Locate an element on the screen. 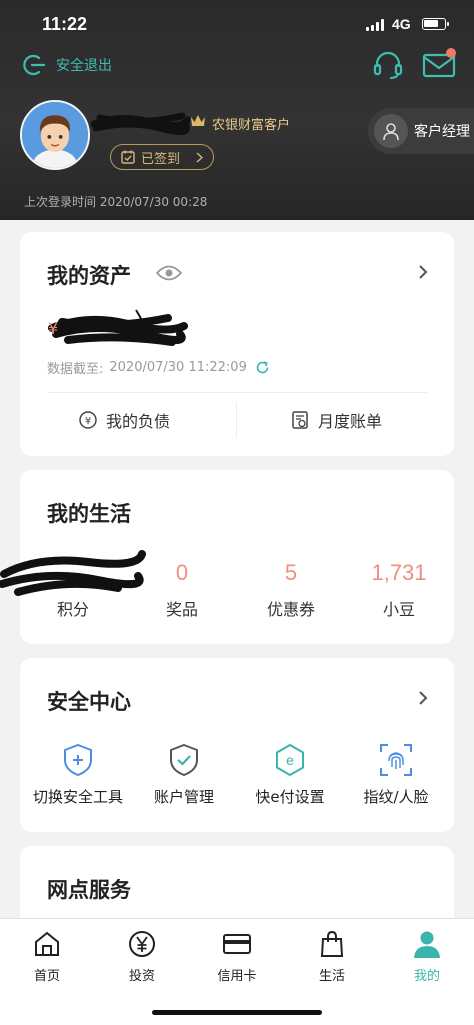 This screenshot has width=474, height=1025. tab-life: 生活 is located at coordinates (332, 956).